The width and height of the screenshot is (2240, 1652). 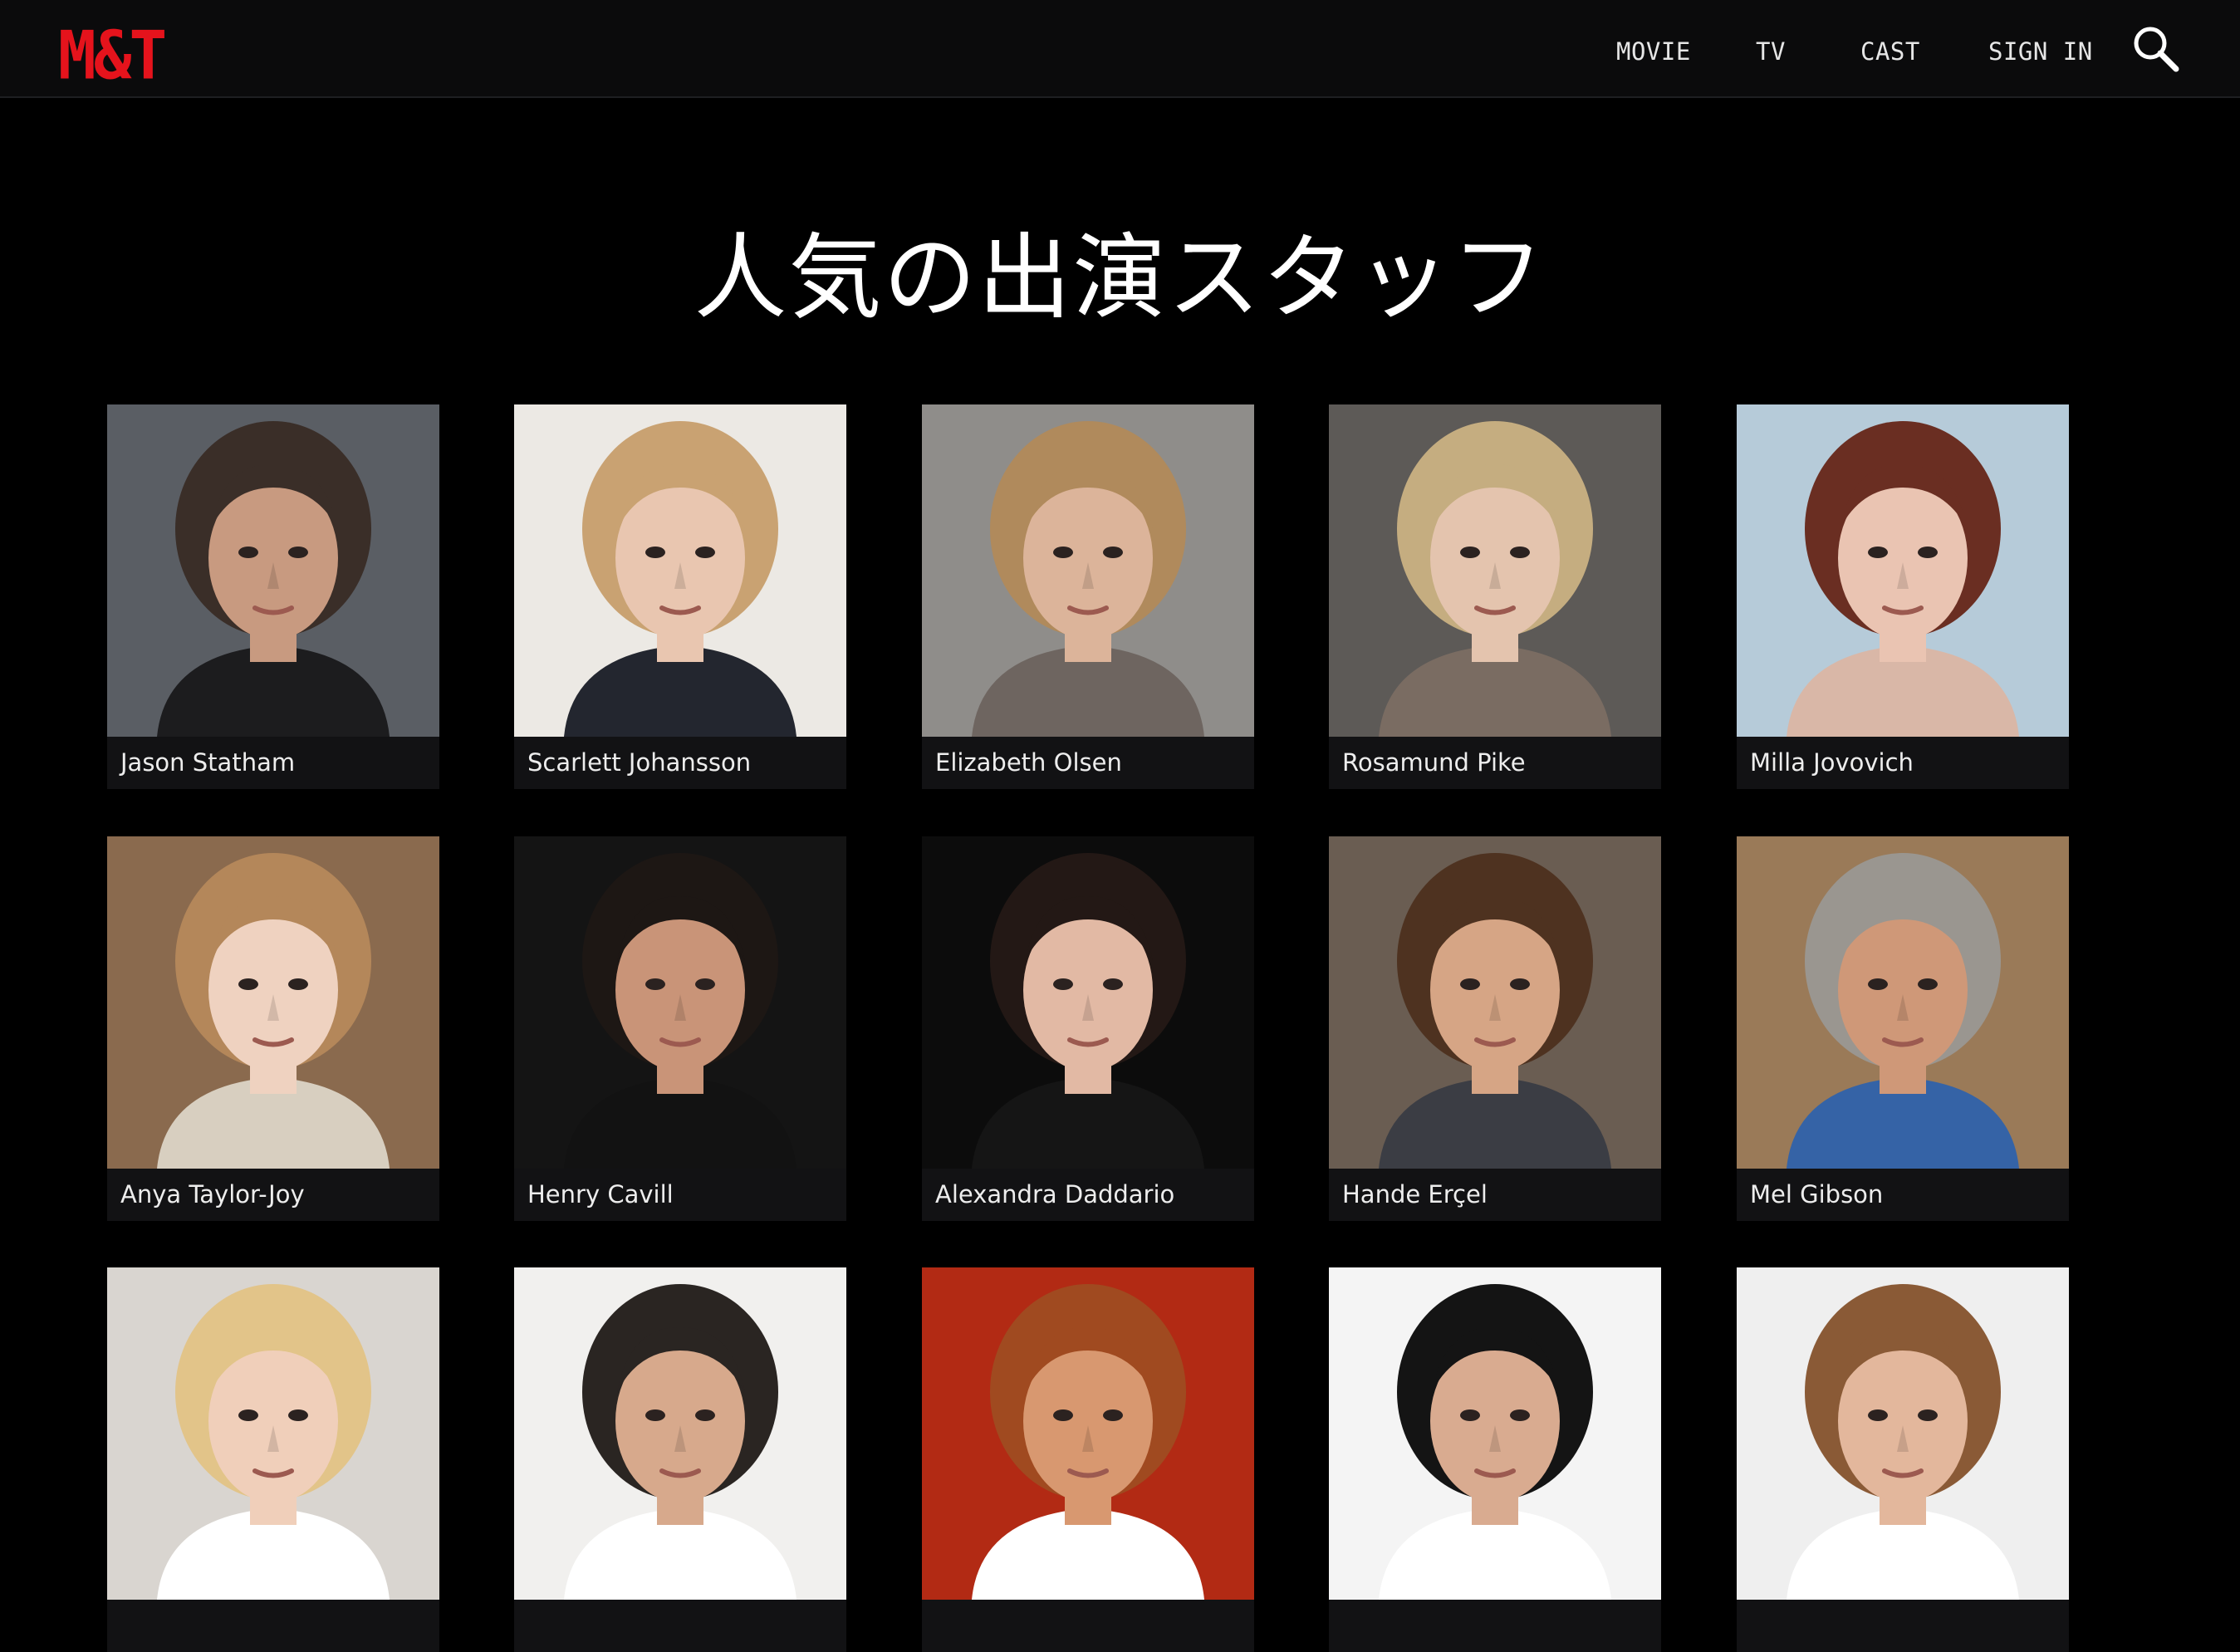 I want to click on cast-card: Anya Taylor-Joy, so click(x=273, y=1028).